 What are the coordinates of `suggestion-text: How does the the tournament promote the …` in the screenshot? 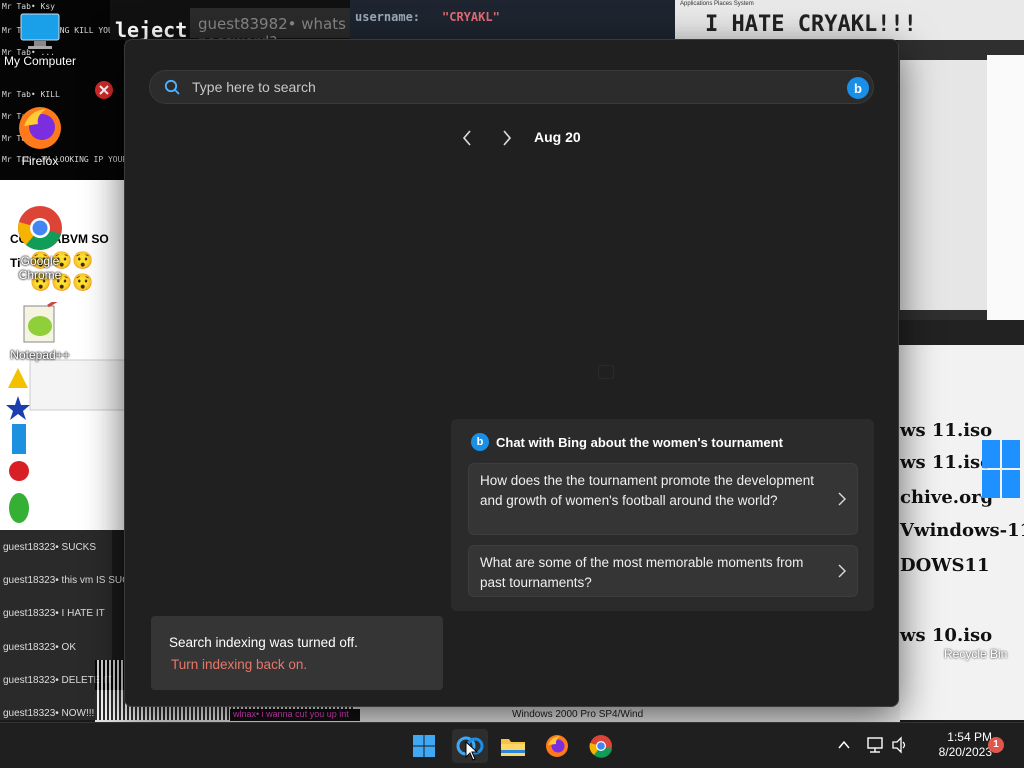 It's located at (647, 490).